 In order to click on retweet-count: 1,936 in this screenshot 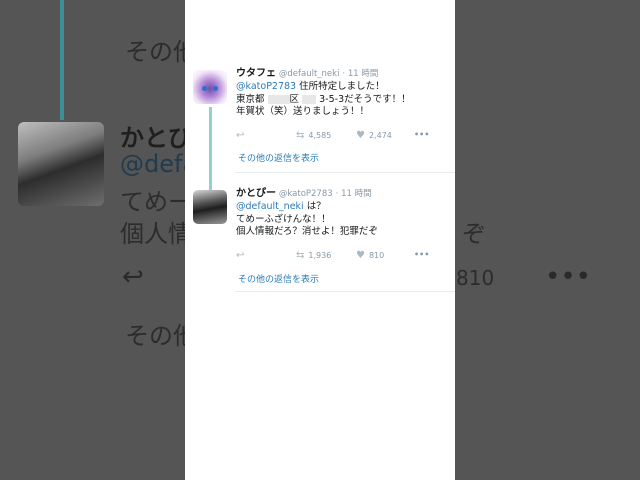, I will do `click(320, 255)`.